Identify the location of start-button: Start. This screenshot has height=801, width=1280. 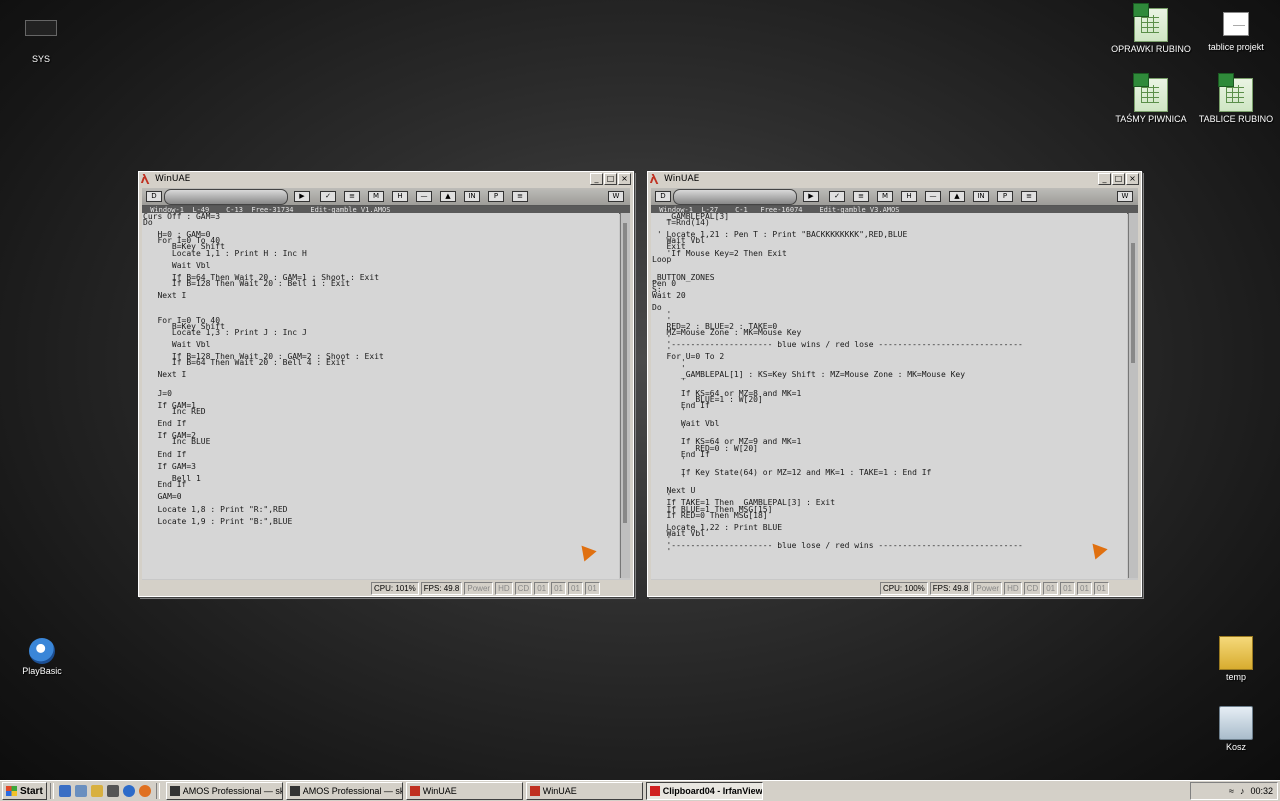
(24, 791).